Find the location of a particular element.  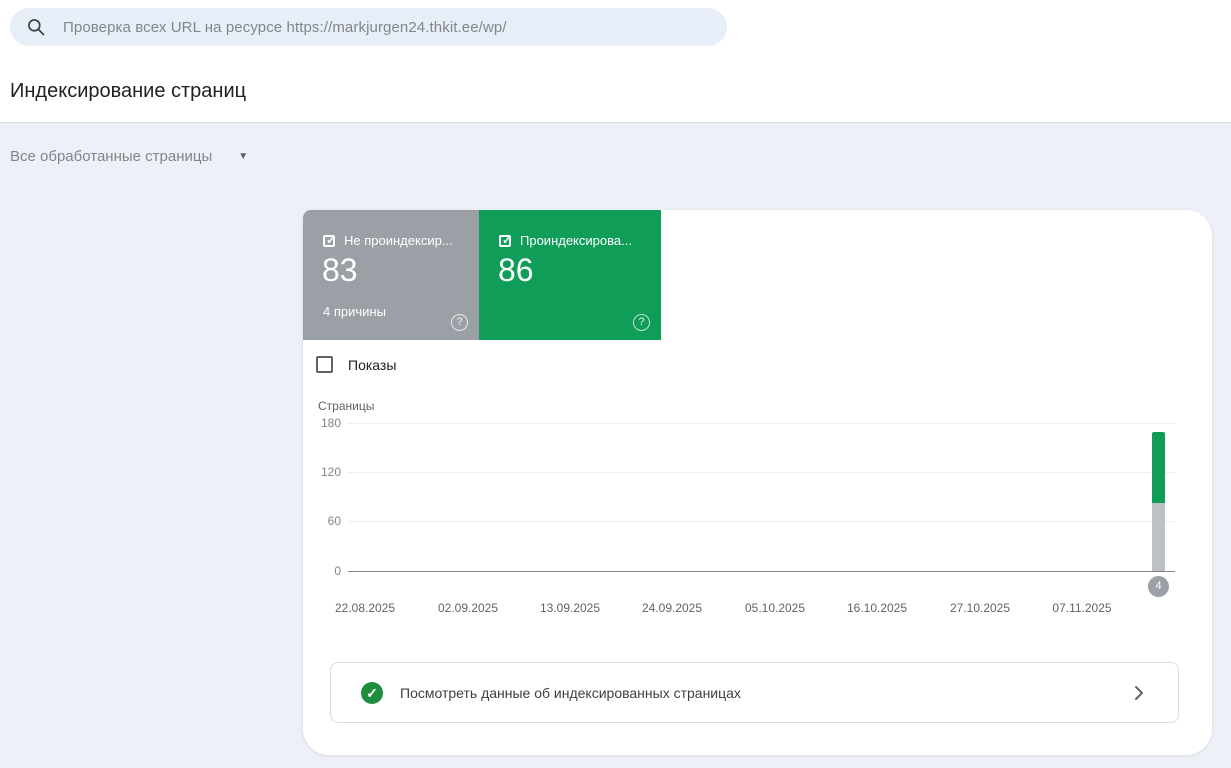

indexed-count: 86 is located at coordinates (516, 270).